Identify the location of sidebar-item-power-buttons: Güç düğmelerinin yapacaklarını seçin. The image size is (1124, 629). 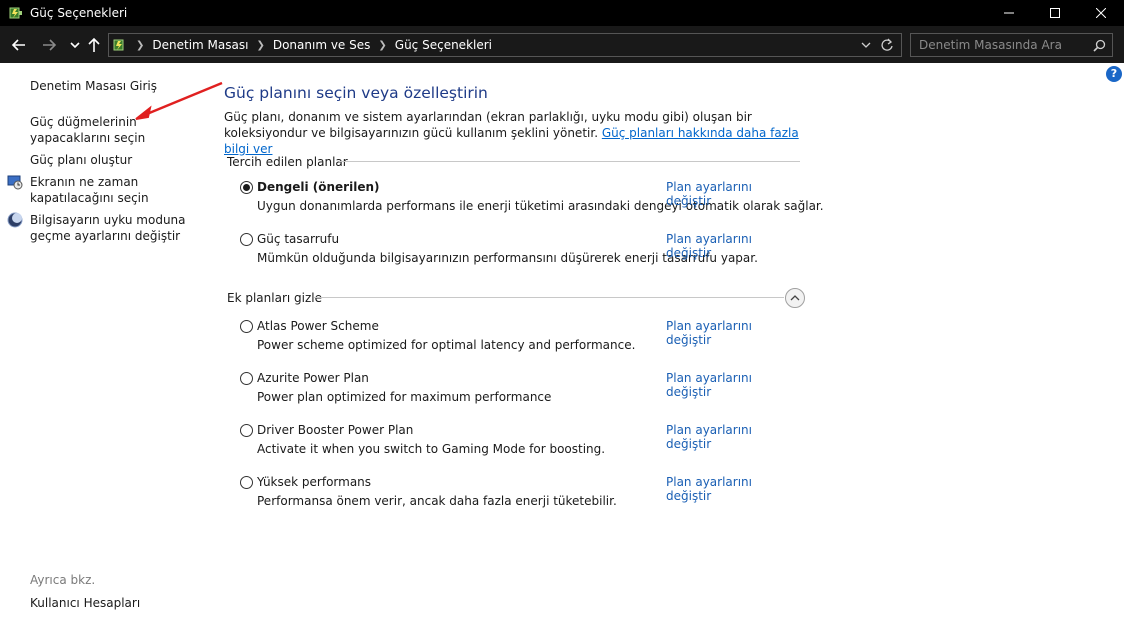
(87, 130).